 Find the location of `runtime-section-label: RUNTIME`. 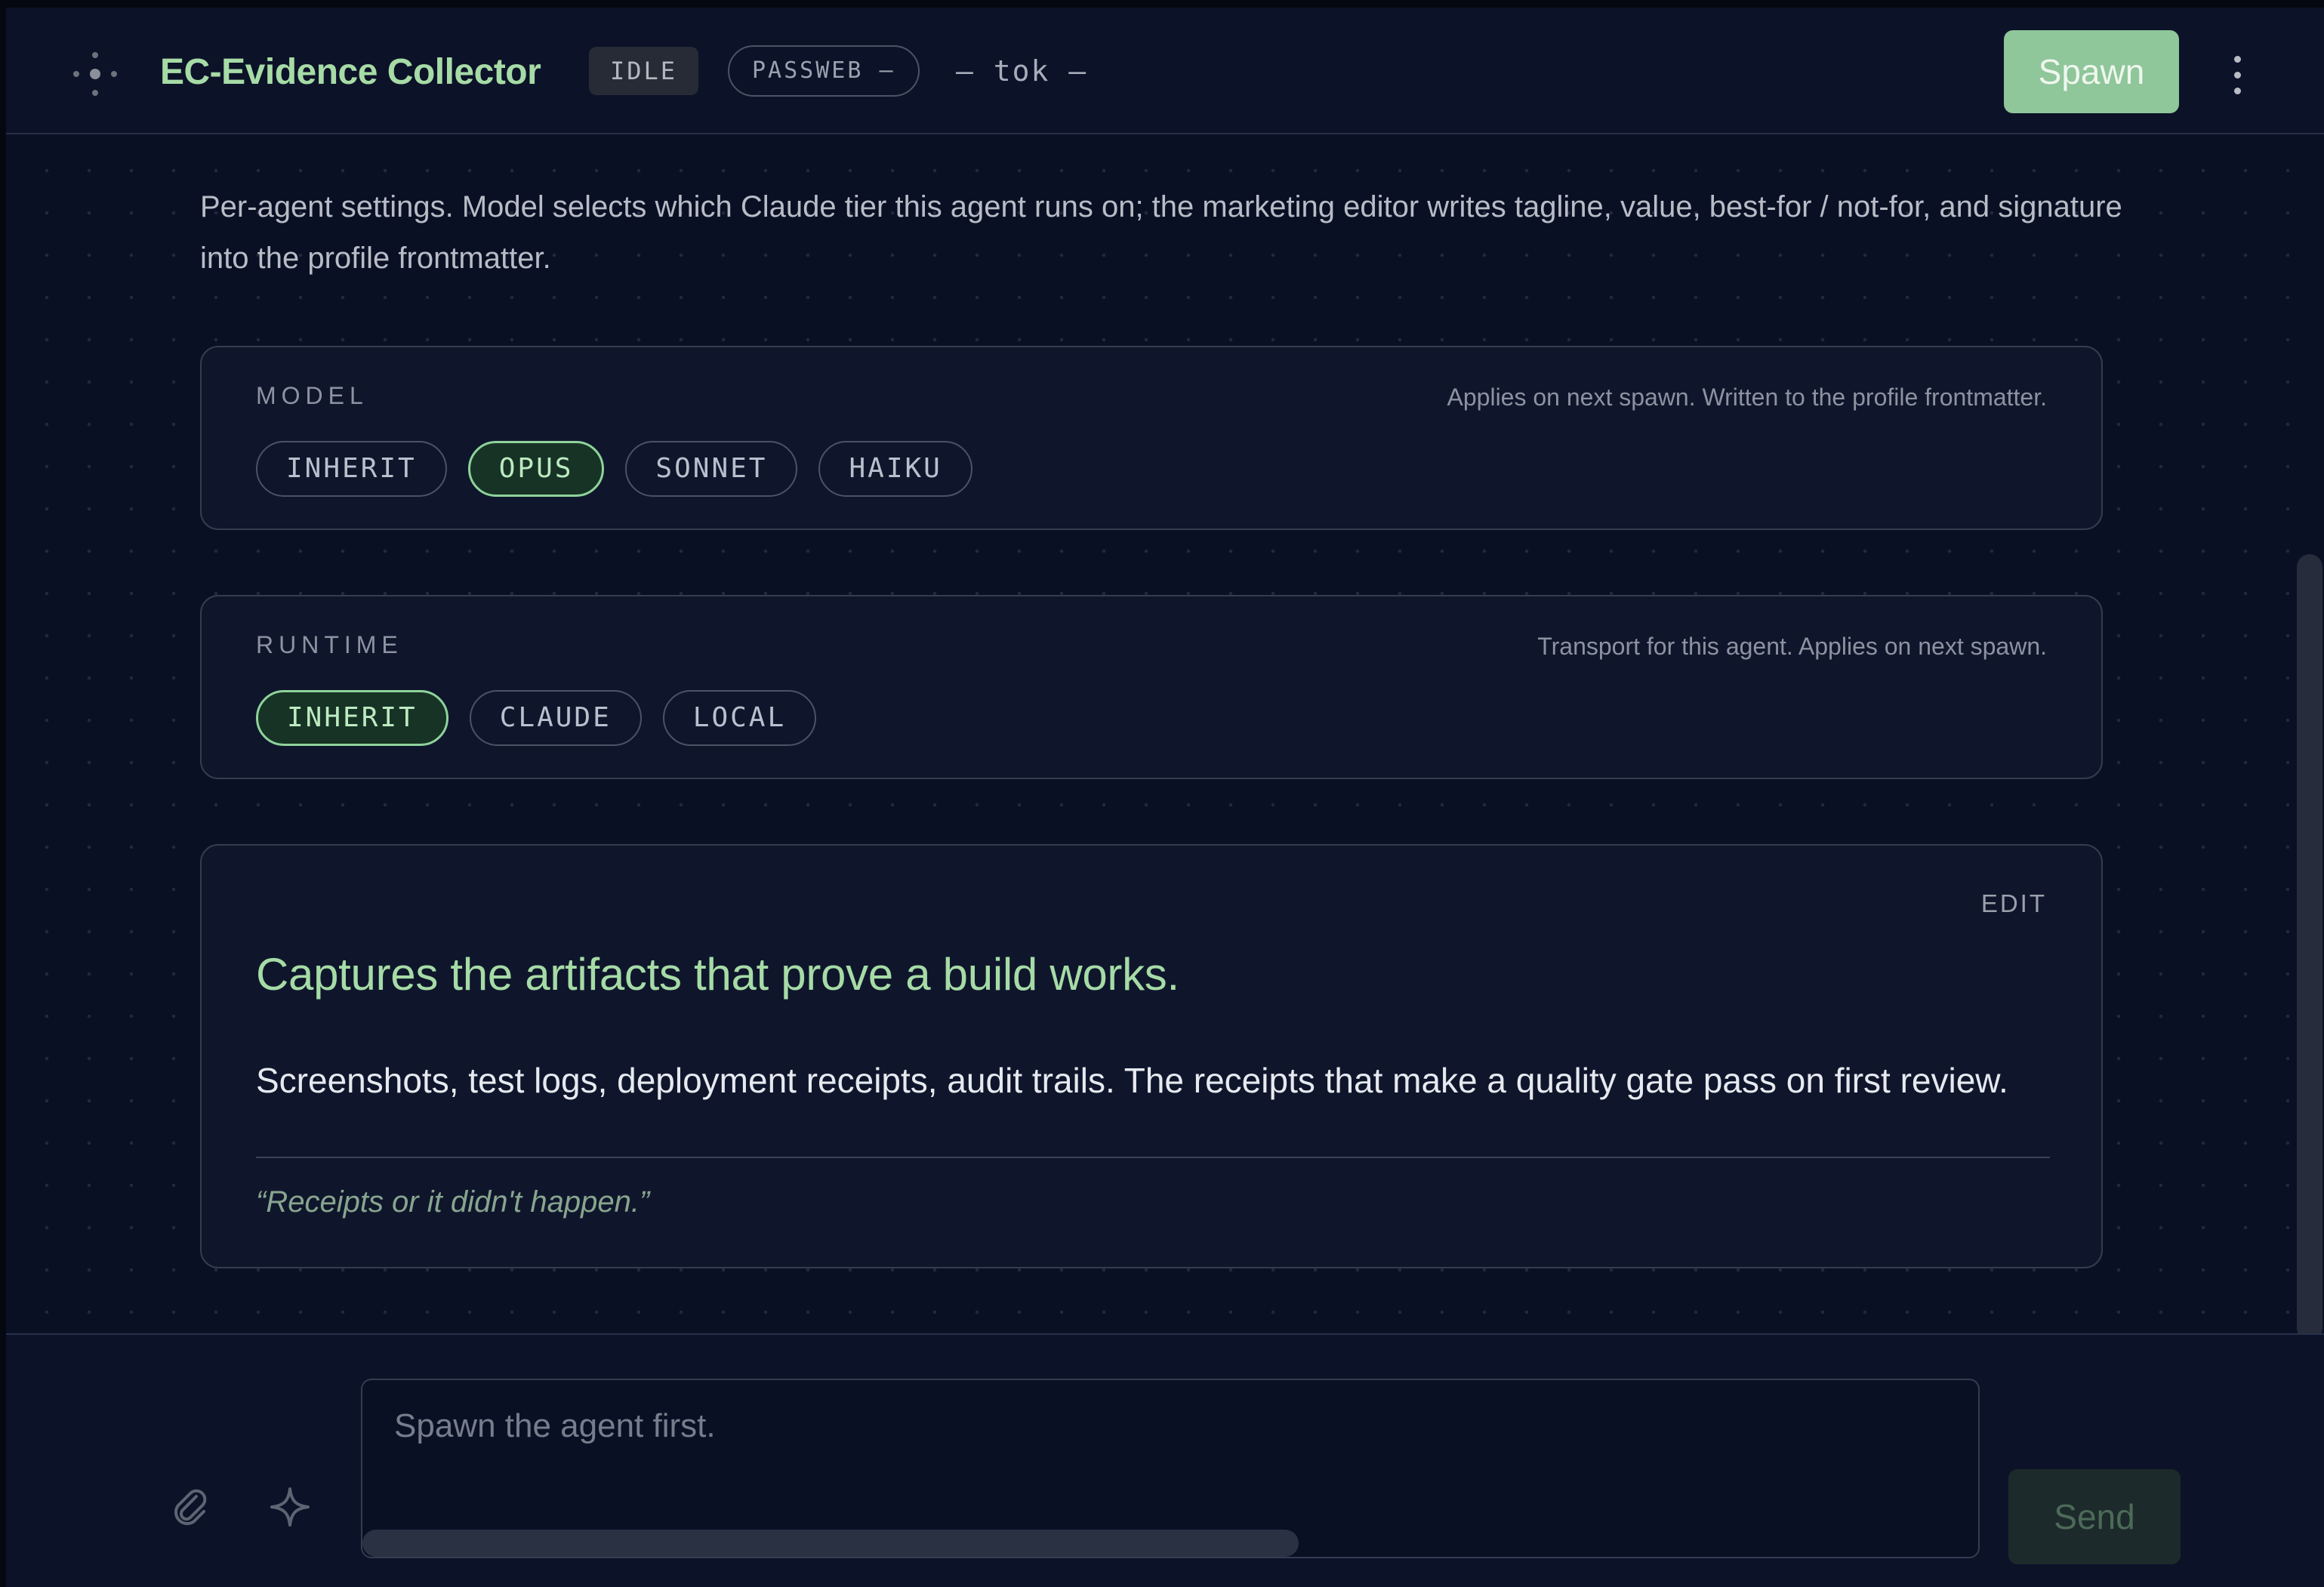

runtime-section-label: RUNTIME is located at coordinates (329, 644).